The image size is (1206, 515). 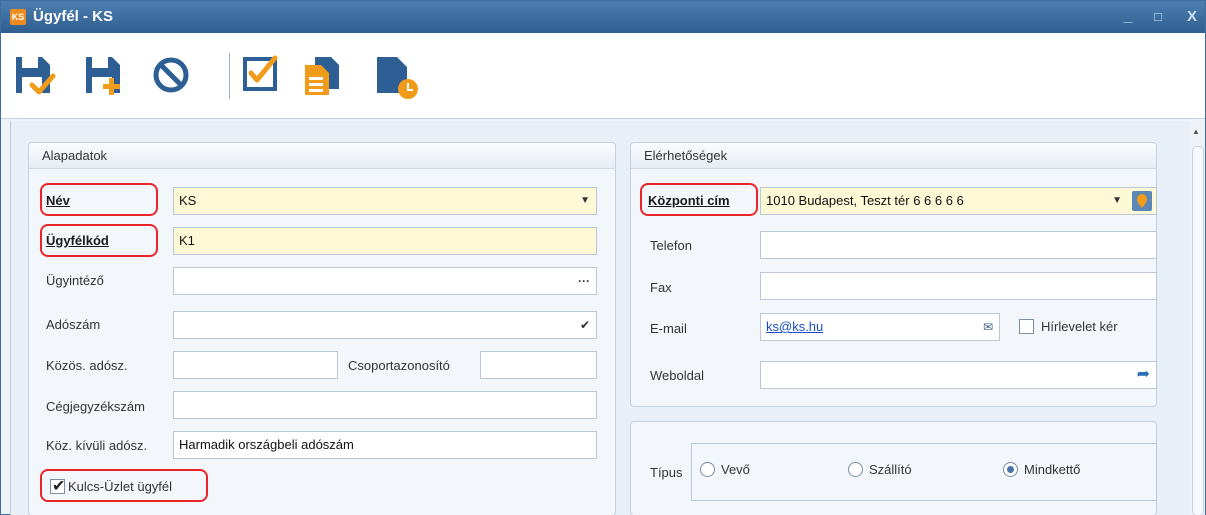 I want to click on type-label: Típus, so click(x=666, y=472).